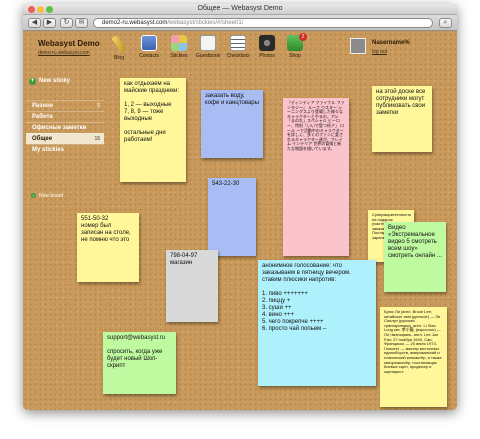 The height and width of the screenshot is (439, 480). What do you see at coordinates (118, 58) in the screenshot?
I see `app-label: Blog` at bounding box center [118, 58].